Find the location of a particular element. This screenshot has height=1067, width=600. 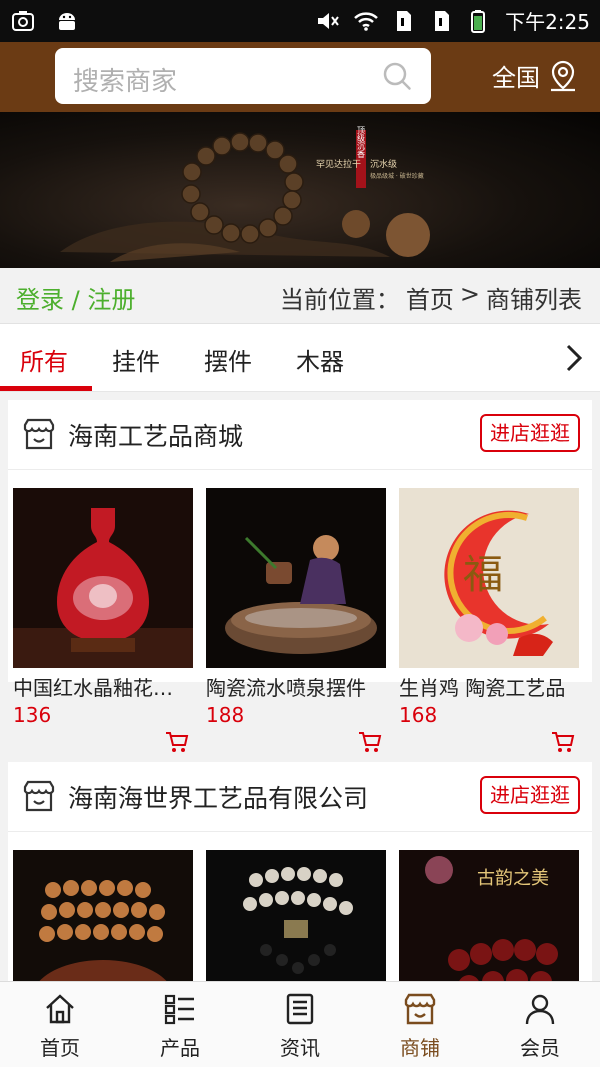

svg-text: 沉水级 is located at coordinates (383, 164).